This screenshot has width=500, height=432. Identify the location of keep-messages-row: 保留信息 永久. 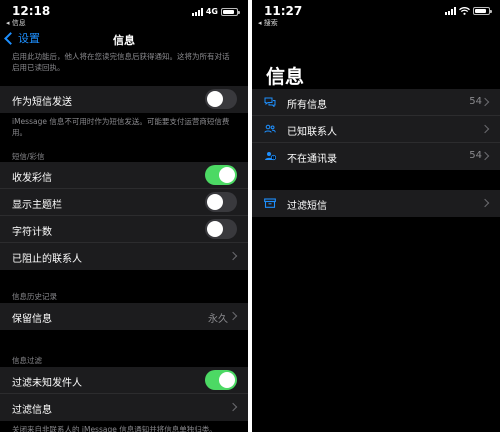
(124, 316).